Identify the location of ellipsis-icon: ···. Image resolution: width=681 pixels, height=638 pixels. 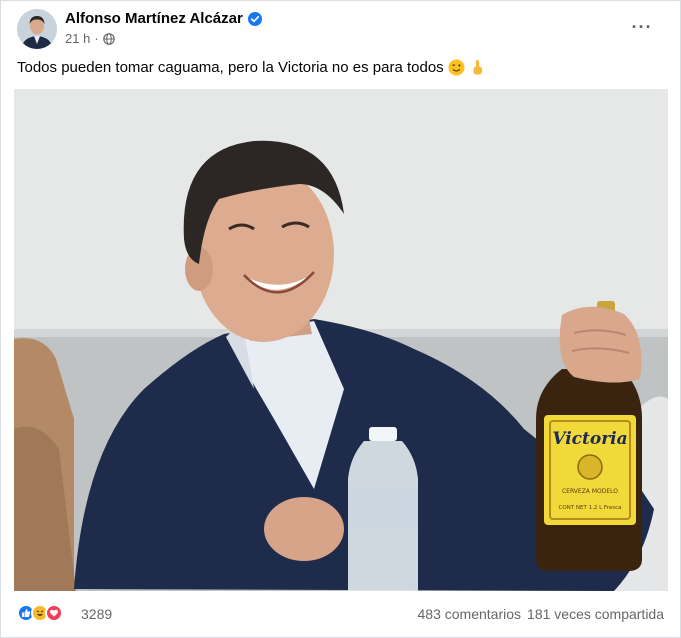
(642, 26).